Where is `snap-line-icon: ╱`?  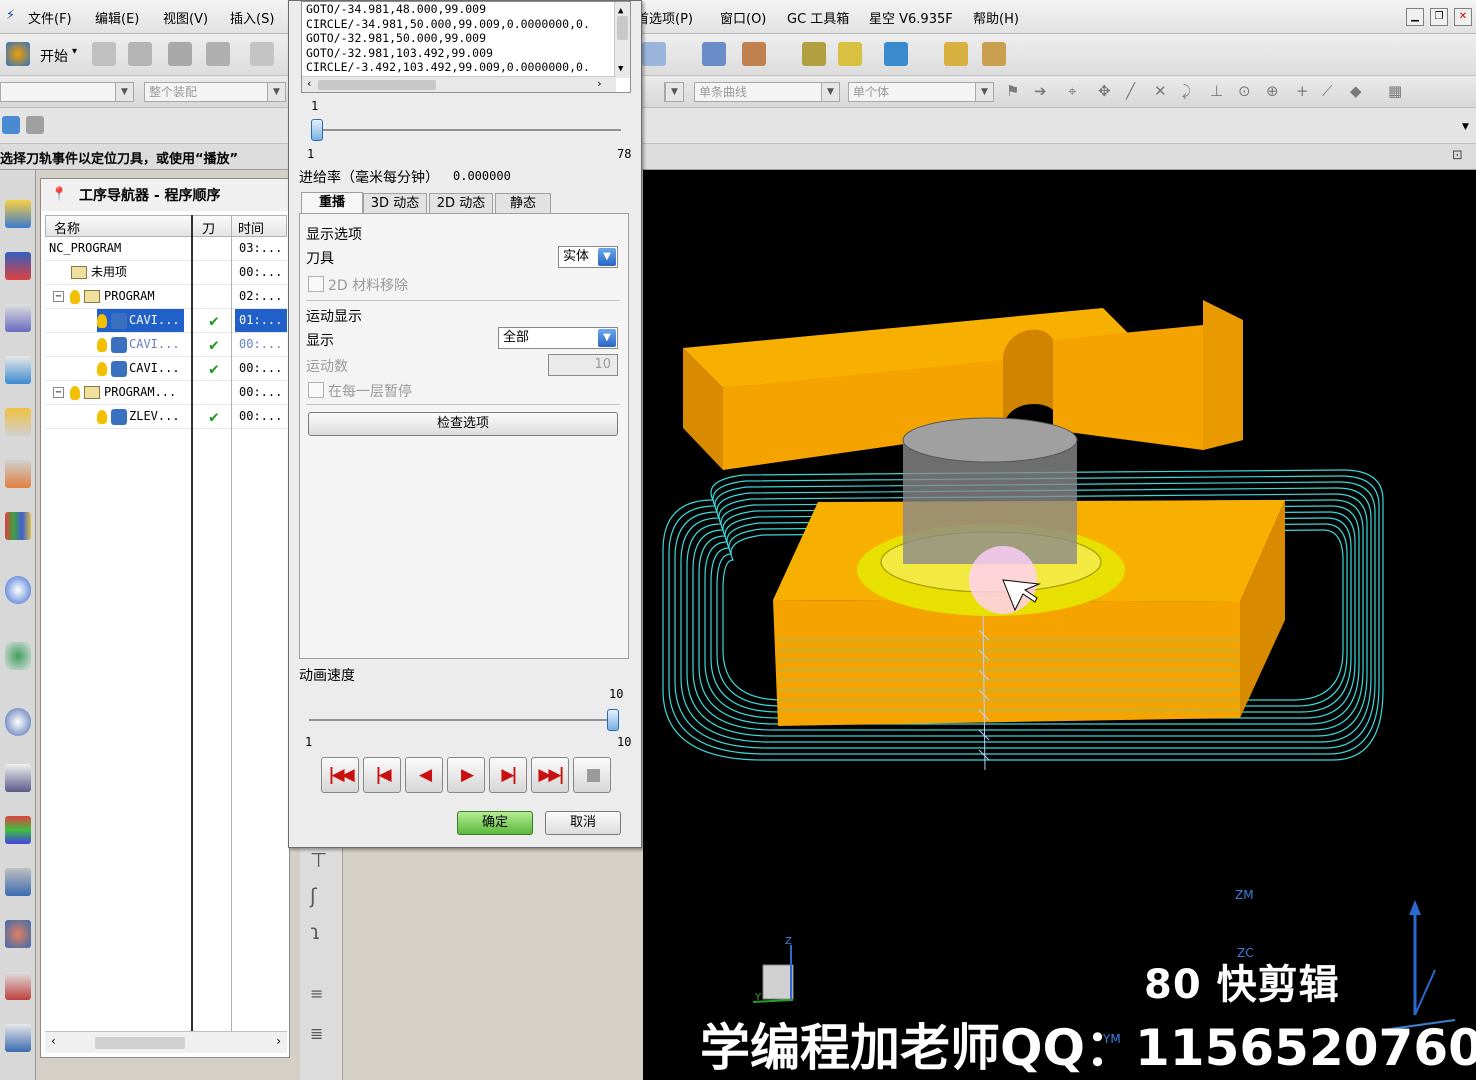
snap-line-icon: ╱ is located at coordinates (1130, 91).